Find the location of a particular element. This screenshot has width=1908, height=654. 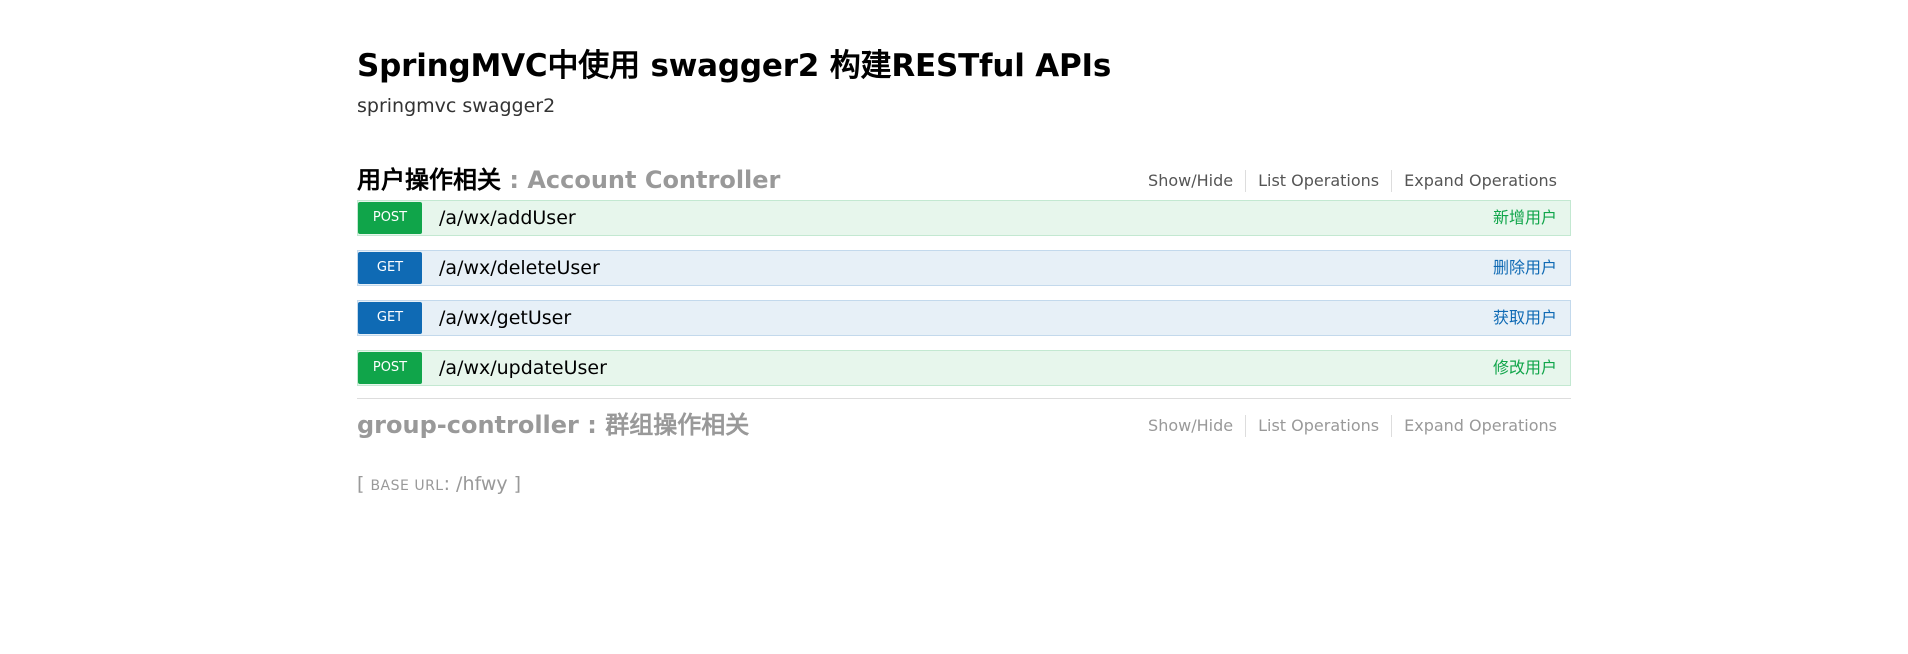

base-url-label: BASE URL is located at coordinates (407, 486).